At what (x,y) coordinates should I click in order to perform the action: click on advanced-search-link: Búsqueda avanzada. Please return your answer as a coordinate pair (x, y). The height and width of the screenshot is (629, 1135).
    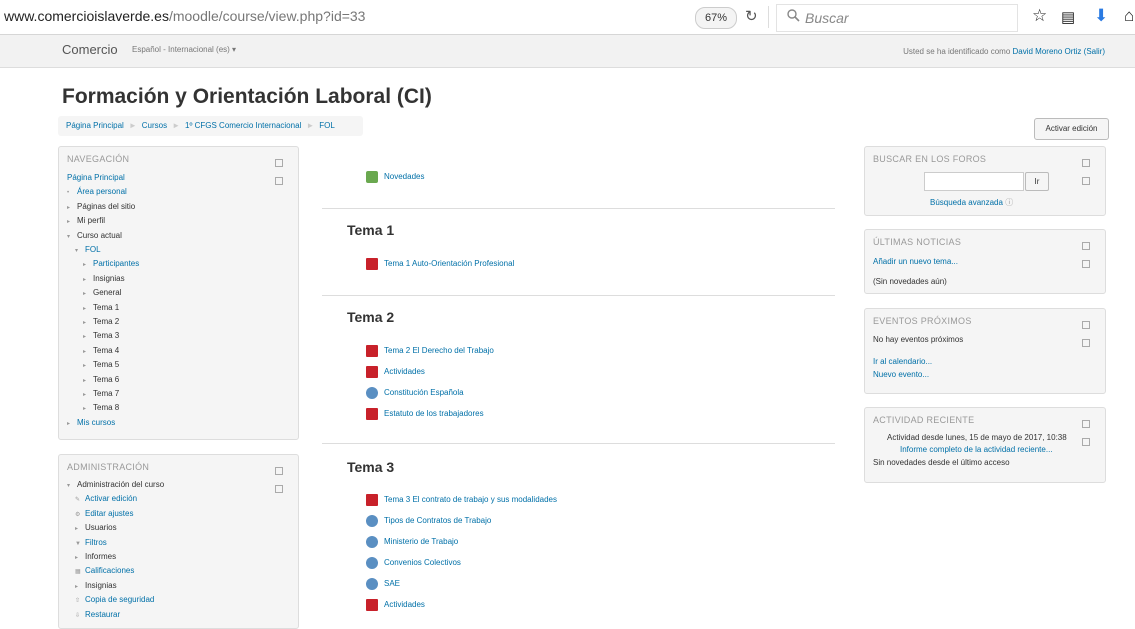
    Looking at the image, I should click on (966, 202).